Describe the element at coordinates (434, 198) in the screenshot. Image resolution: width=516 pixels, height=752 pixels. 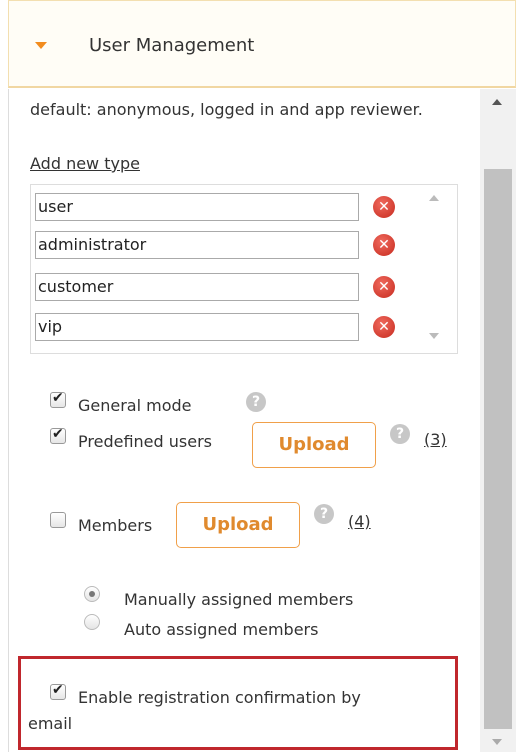
I see `list-scroll-up-icon` at that location.